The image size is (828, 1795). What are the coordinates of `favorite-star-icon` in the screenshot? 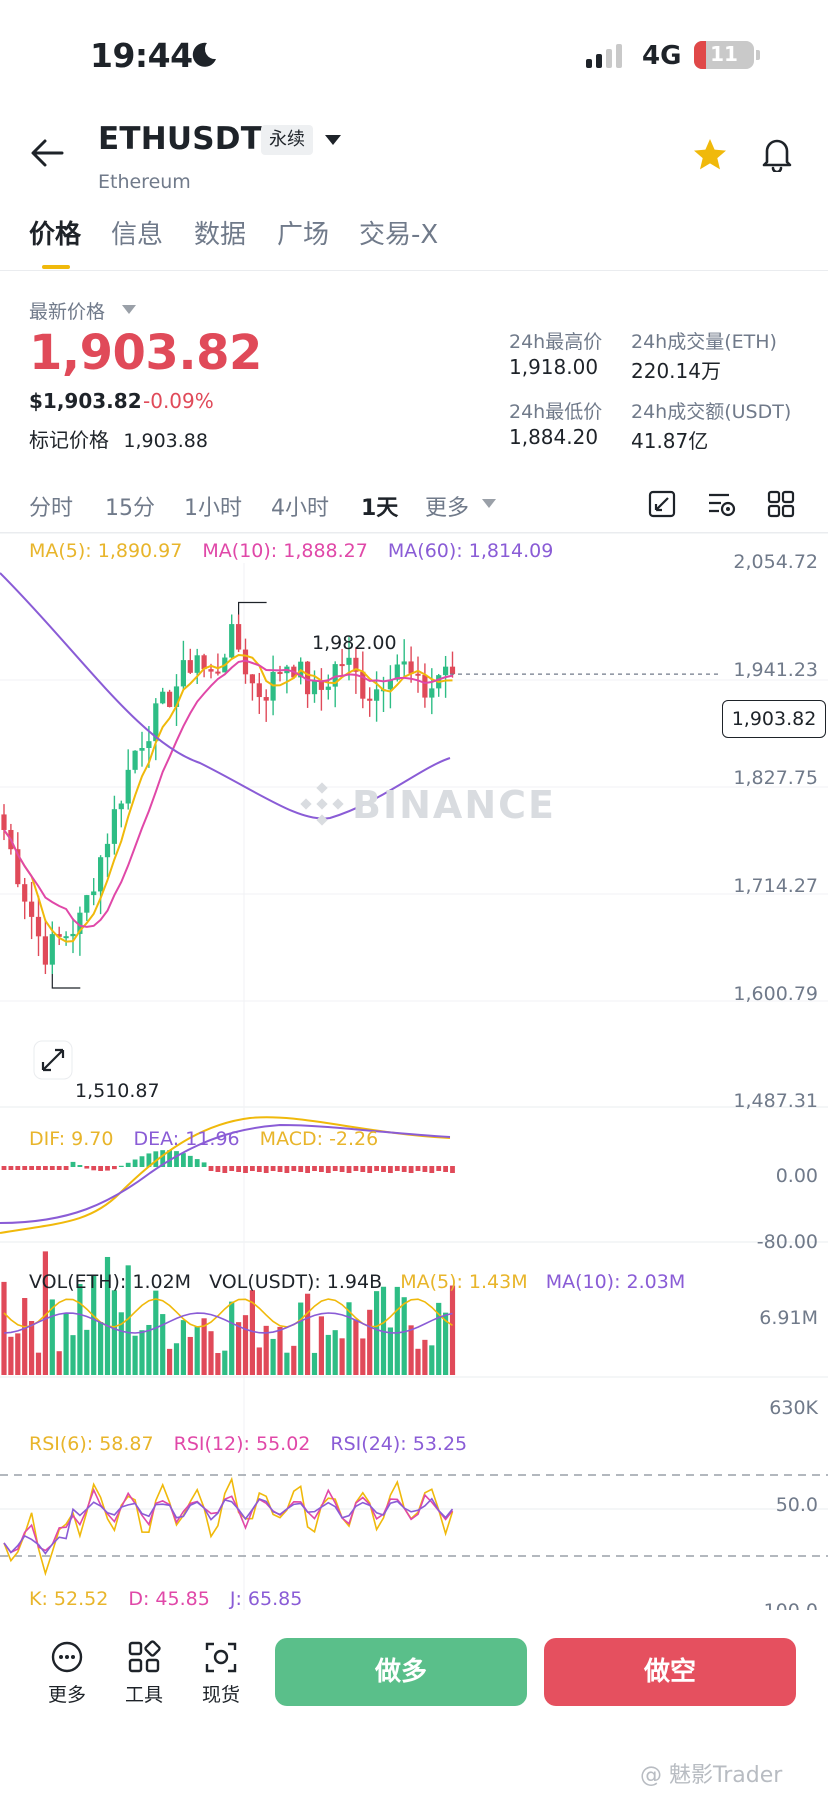 It's located at (710, 155).